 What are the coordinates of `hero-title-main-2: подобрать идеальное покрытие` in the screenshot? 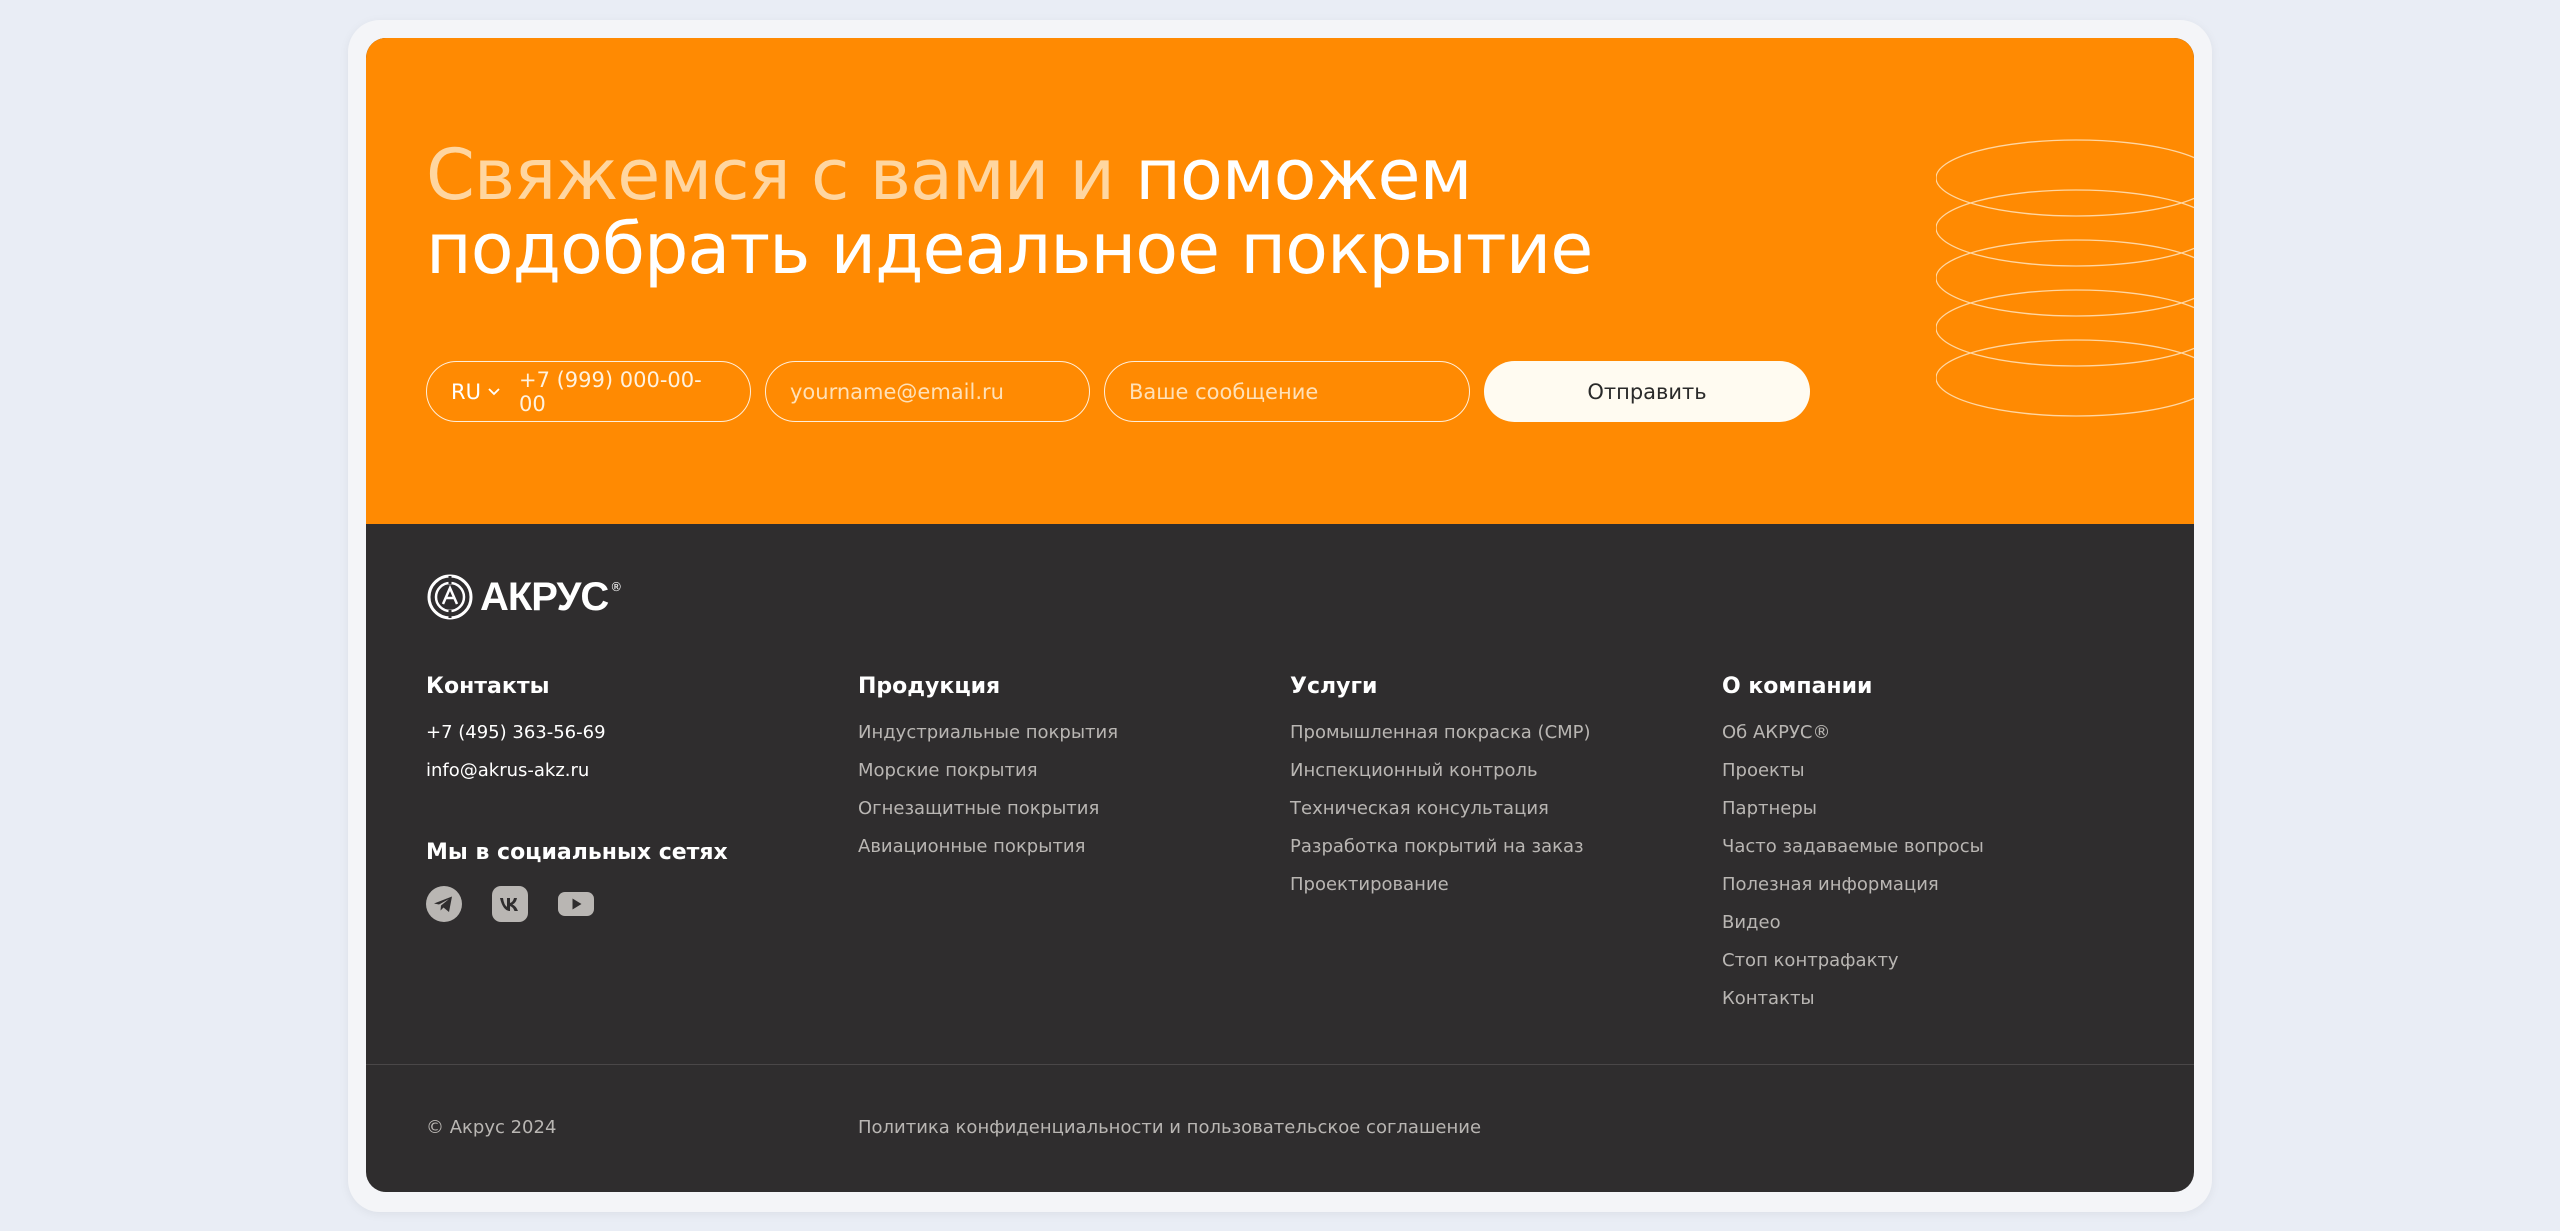 It's located at (1009, 249).